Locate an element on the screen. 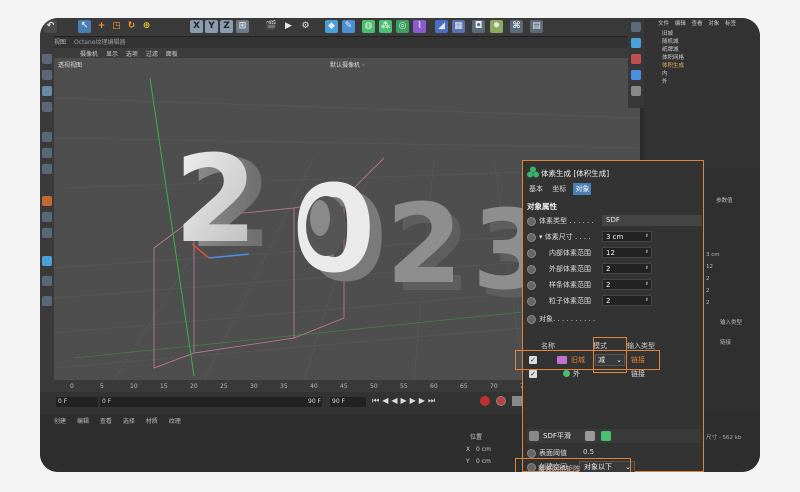 This screenshot has height=492, width=800. menu-texture: 纹理 is located at coordinates (175, 421).